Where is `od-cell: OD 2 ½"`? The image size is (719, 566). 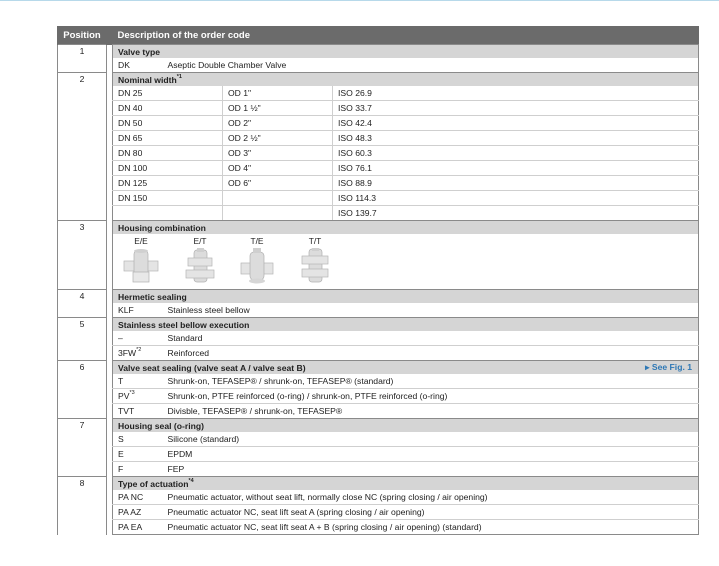 od-cell: OD 2 ½" is located at coordinates (277, 138).